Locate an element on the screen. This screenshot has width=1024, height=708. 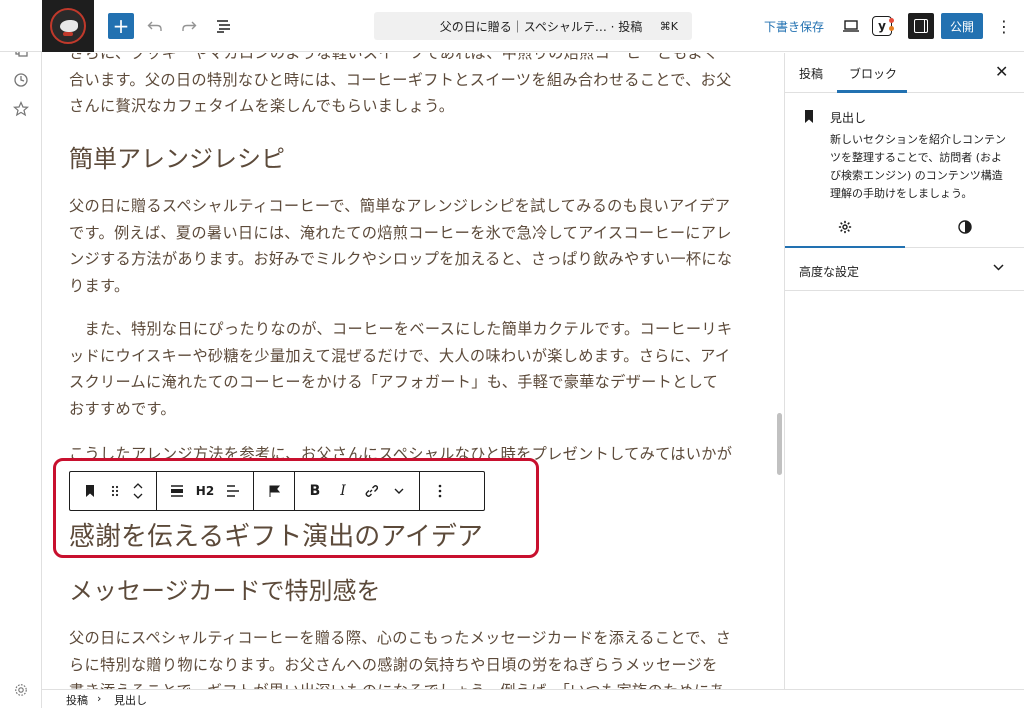
command-palette: 父の日に贈る｜スペシャルテ… · 投稿 ⌘K is located at coordinates (533, 26).